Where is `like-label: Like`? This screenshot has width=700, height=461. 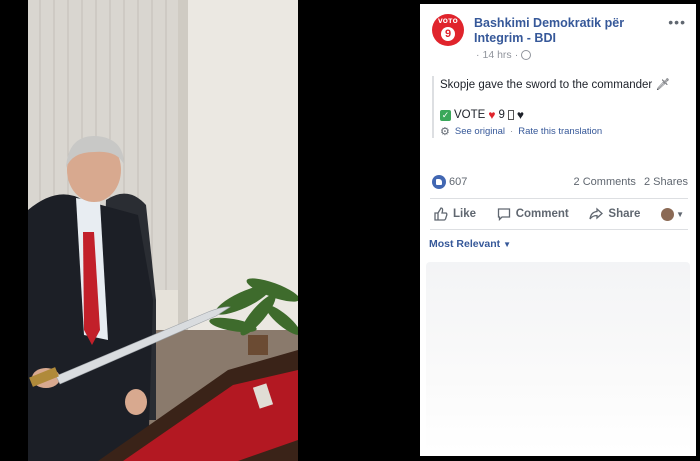
like-label: Like is located at coordinates (465, 214).